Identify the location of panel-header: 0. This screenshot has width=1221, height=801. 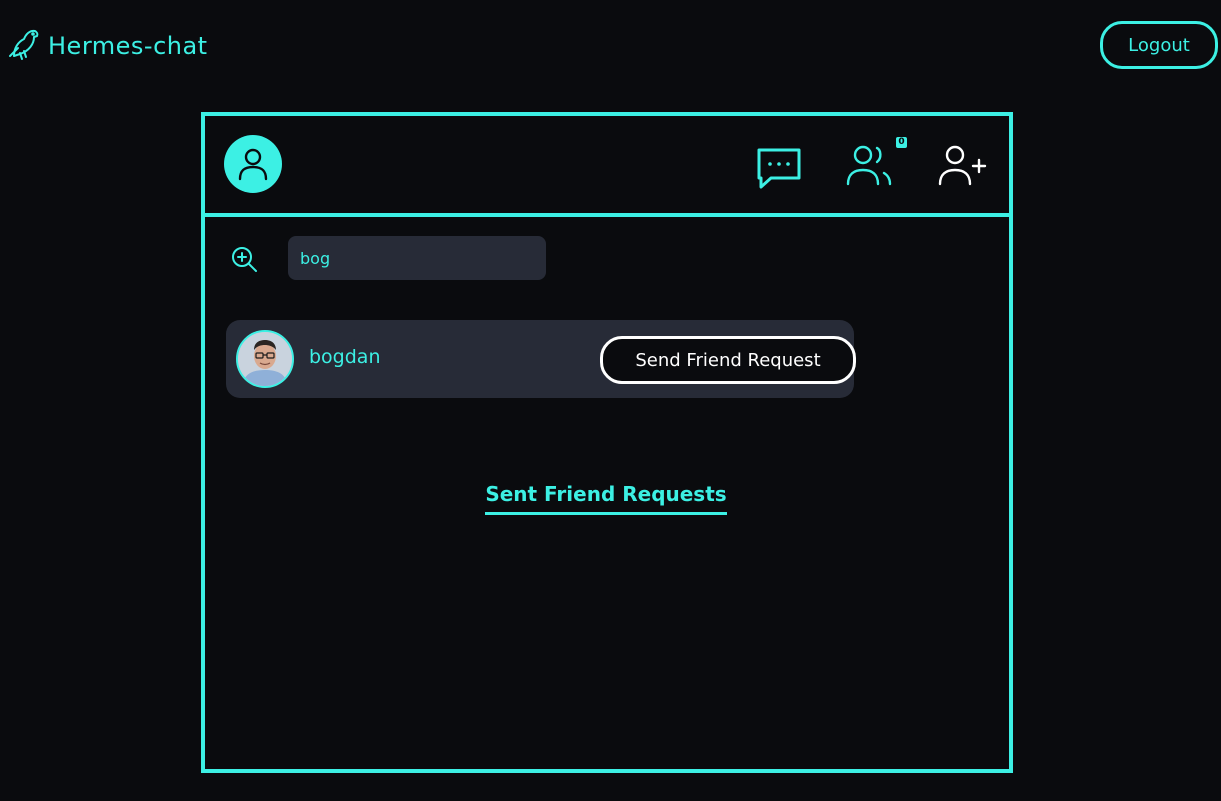
(607, 166).